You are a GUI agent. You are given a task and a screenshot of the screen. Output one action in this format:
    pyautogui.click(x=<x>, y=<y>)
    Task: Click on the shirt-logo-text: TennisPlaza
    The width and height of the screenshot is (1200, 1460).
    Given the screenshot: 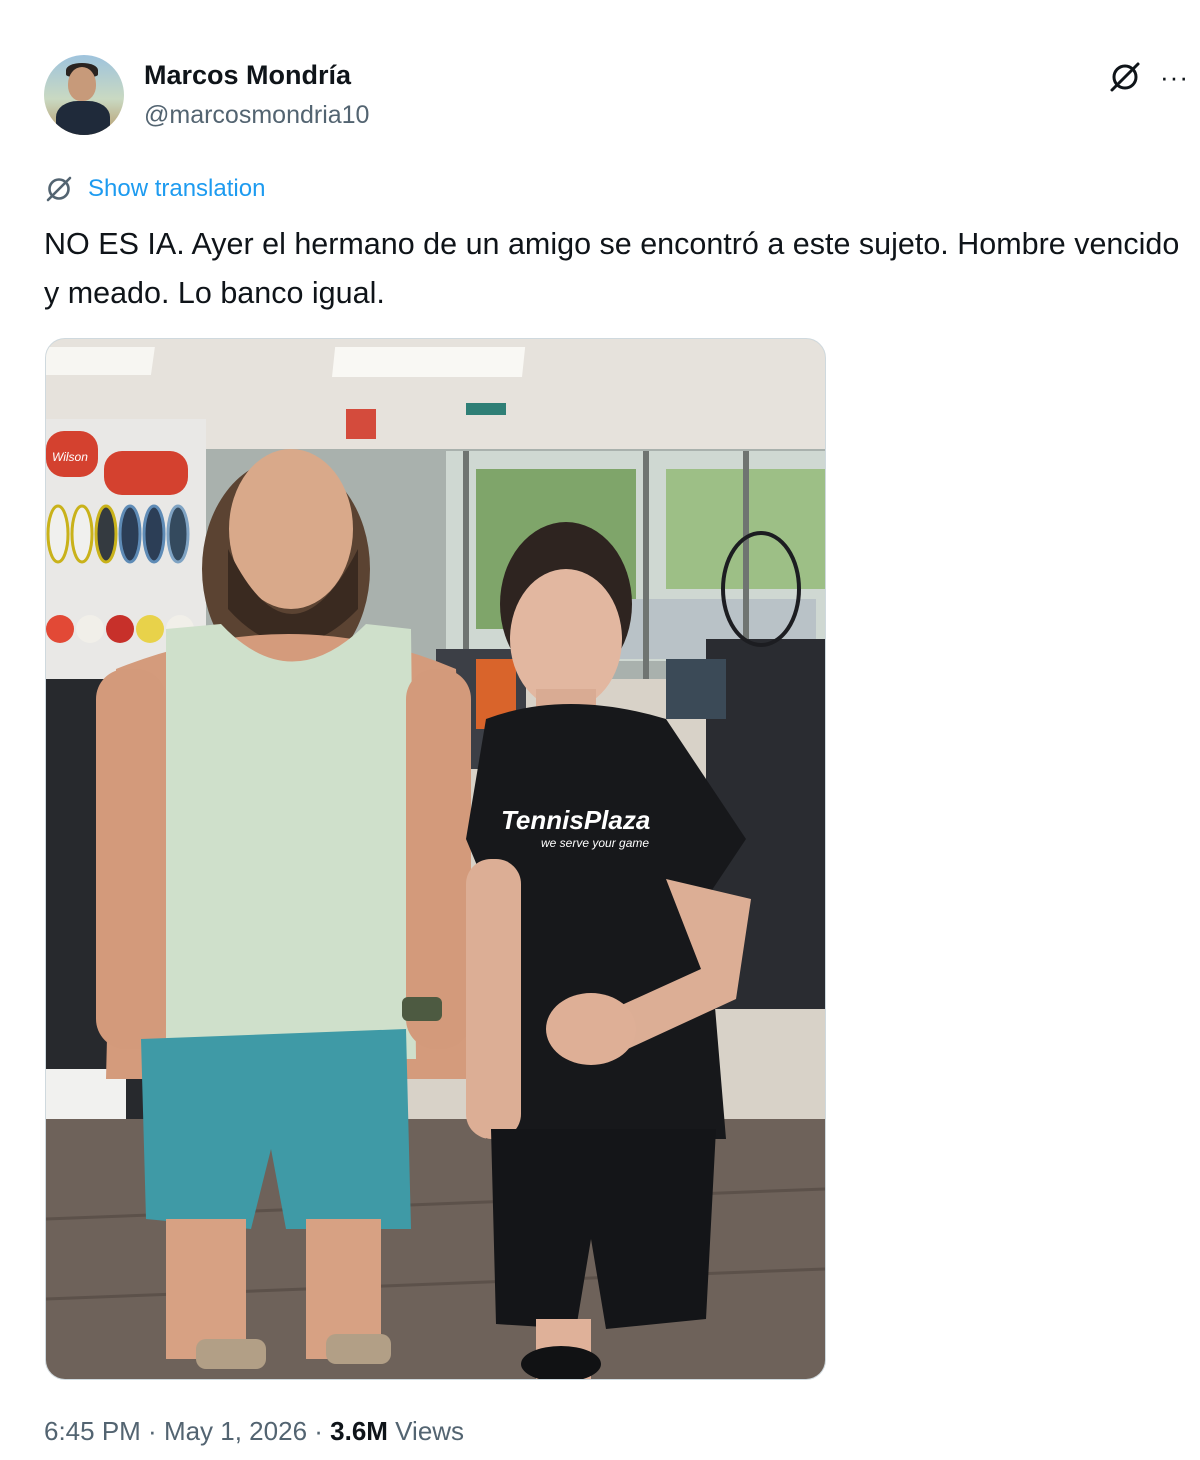 What is the action you would take?
    pyautogui.click(x=575, y=820)
    